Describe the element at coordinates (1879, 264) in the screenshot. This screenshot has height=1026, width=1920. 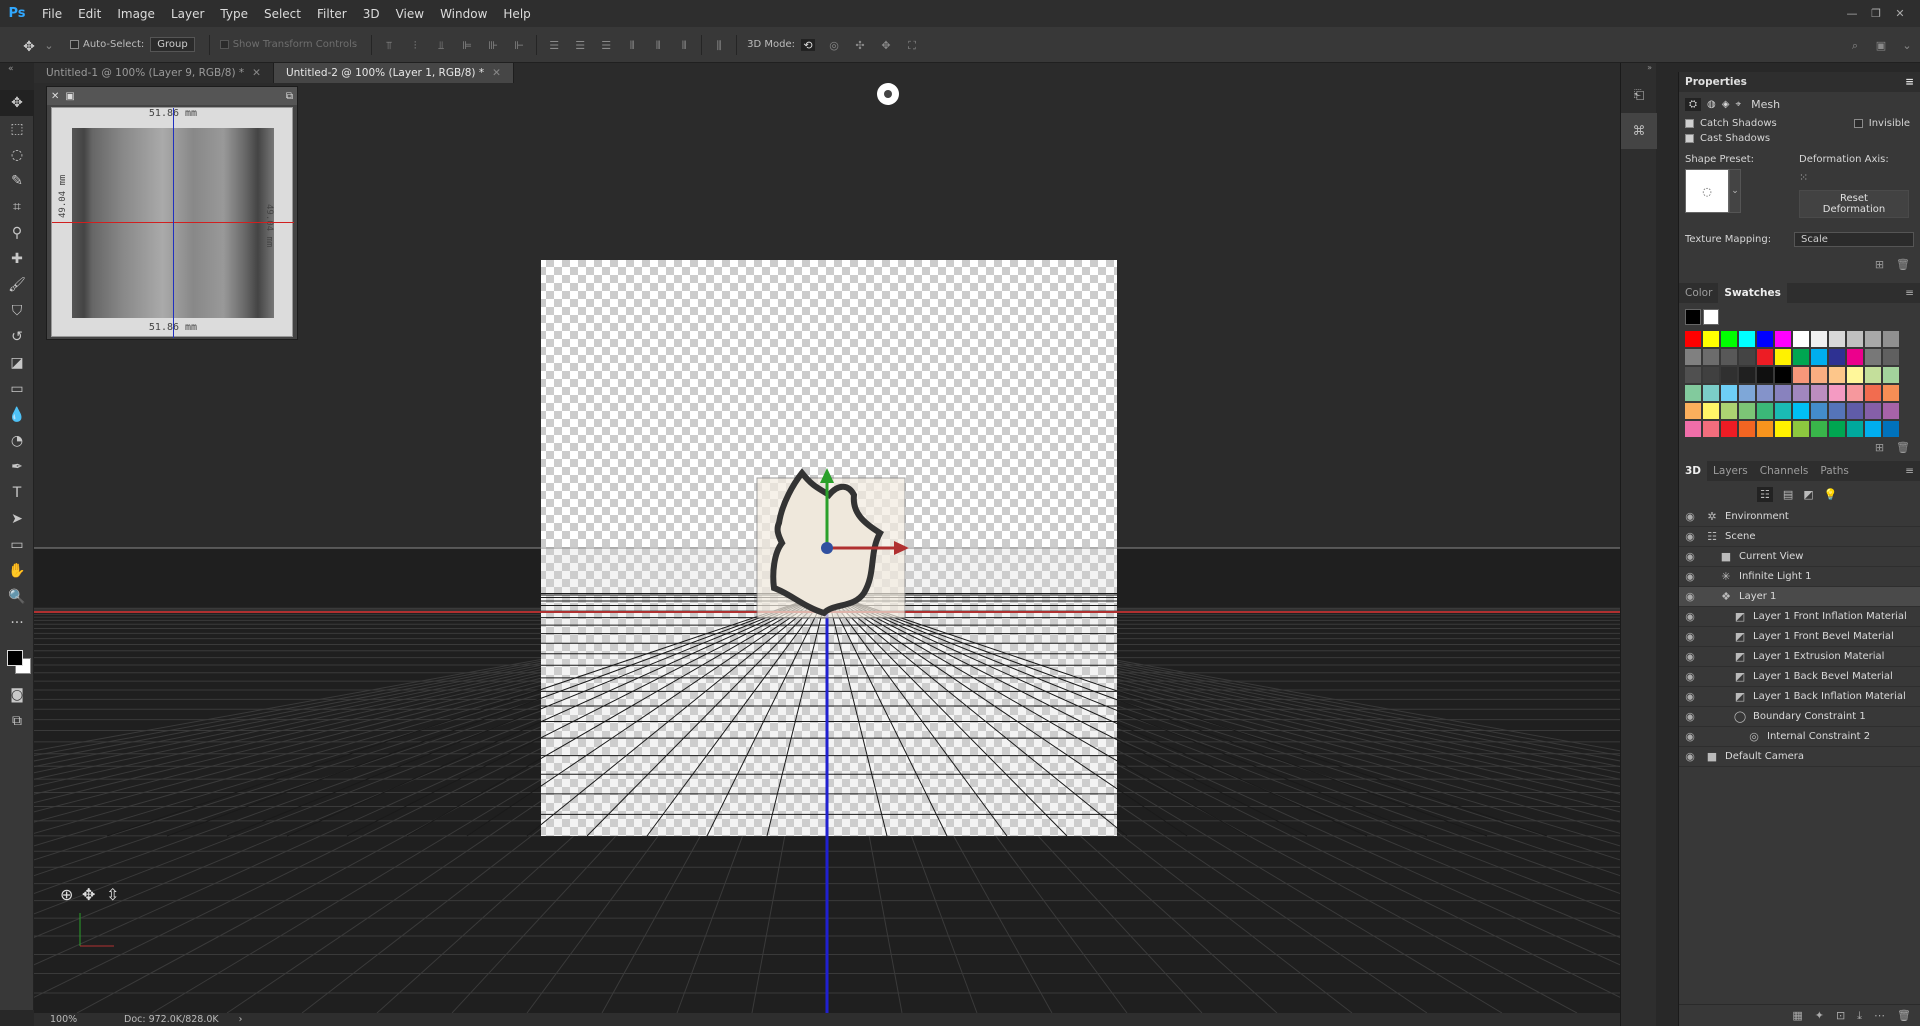
I see `new-icon: ⊞` at that location.